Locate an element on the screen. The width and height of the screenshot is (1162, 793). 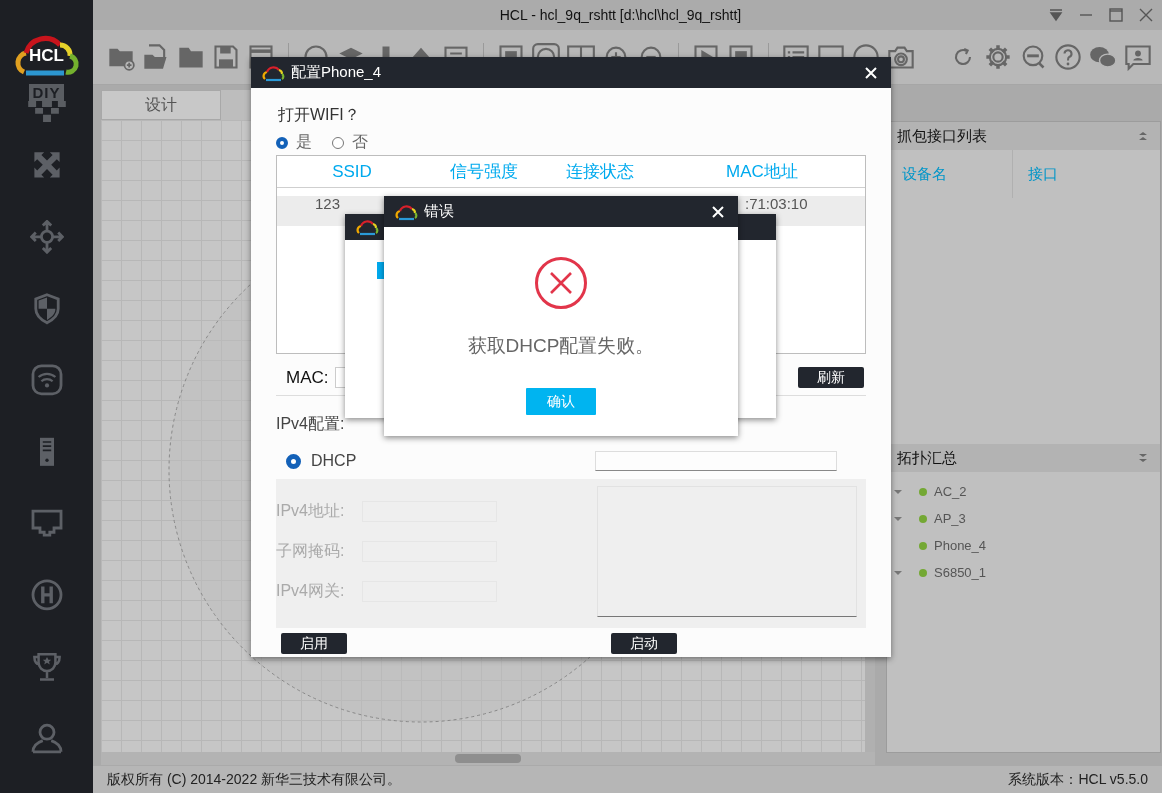
field-label: IPv4网关: is located at coordinates (311, 590).